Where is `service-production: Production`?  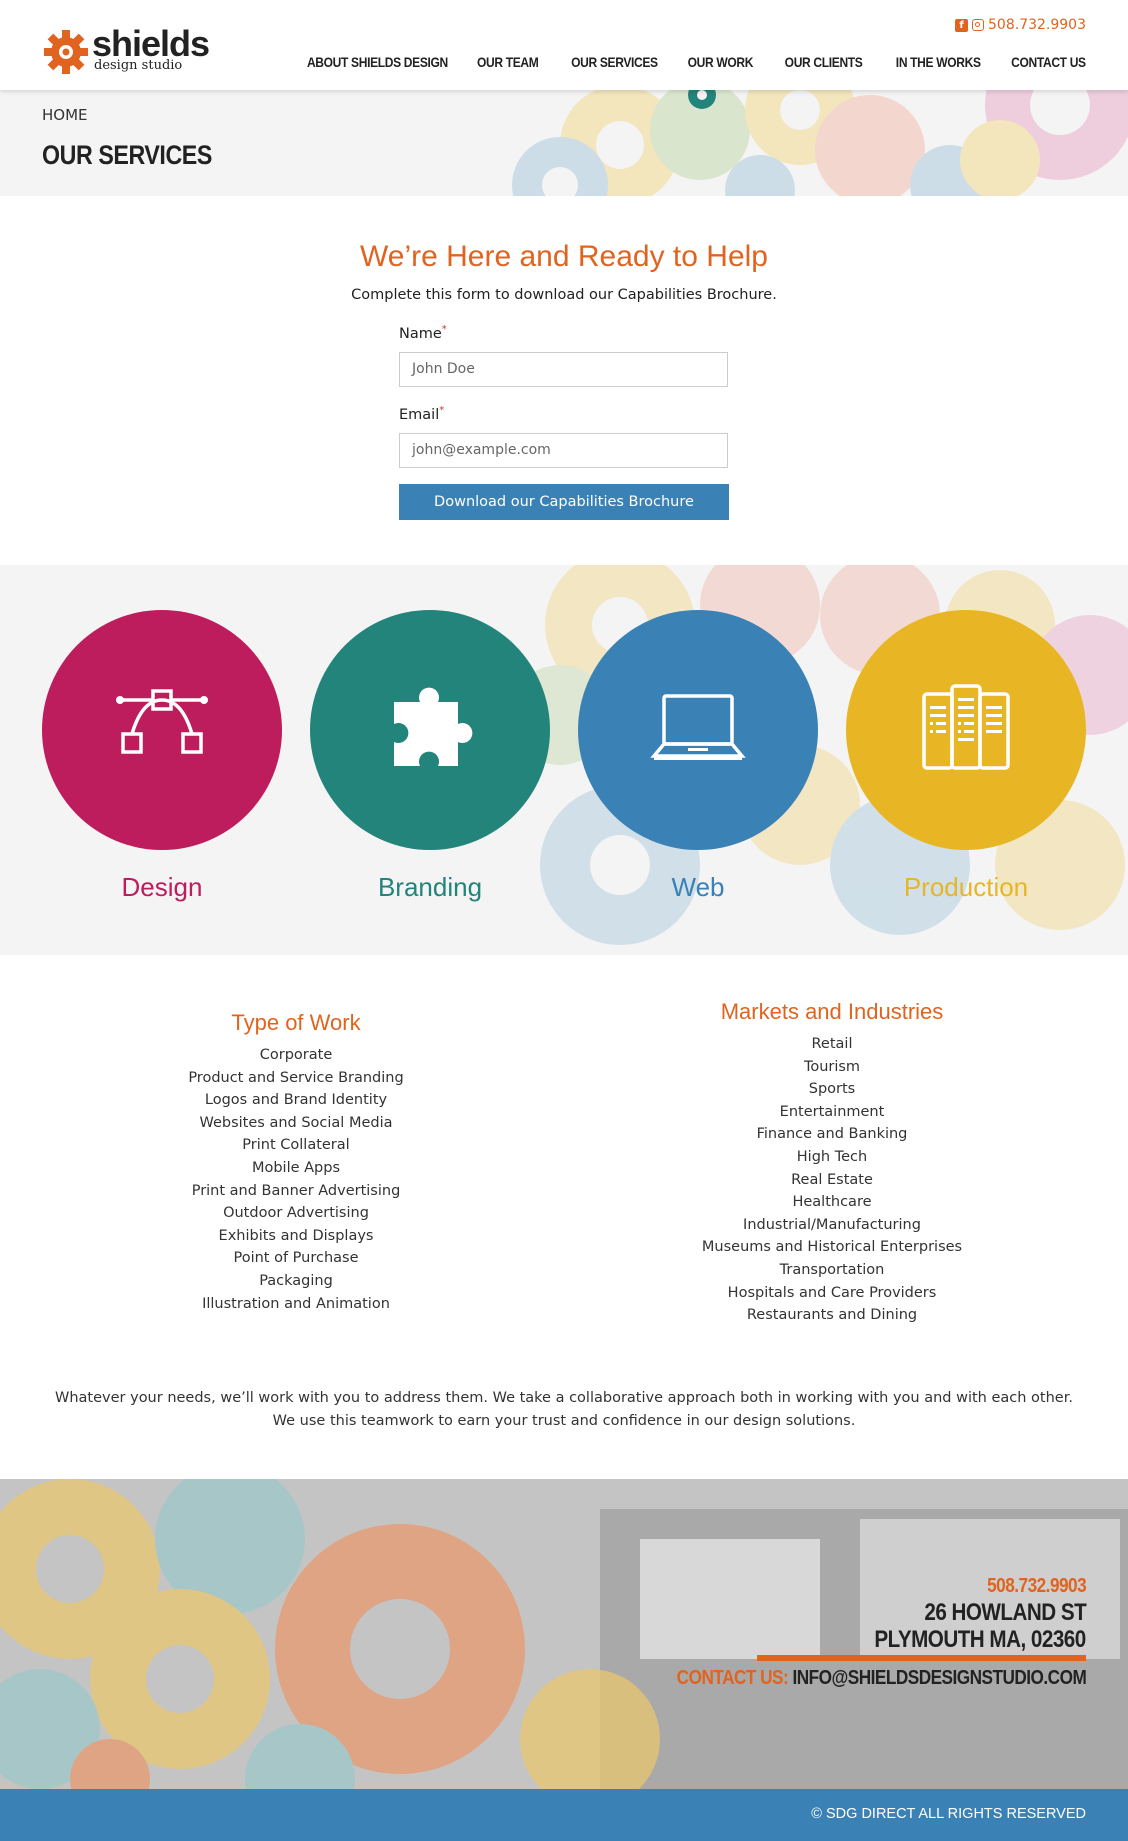
service-production: Production is located at coordinates (966, 756).